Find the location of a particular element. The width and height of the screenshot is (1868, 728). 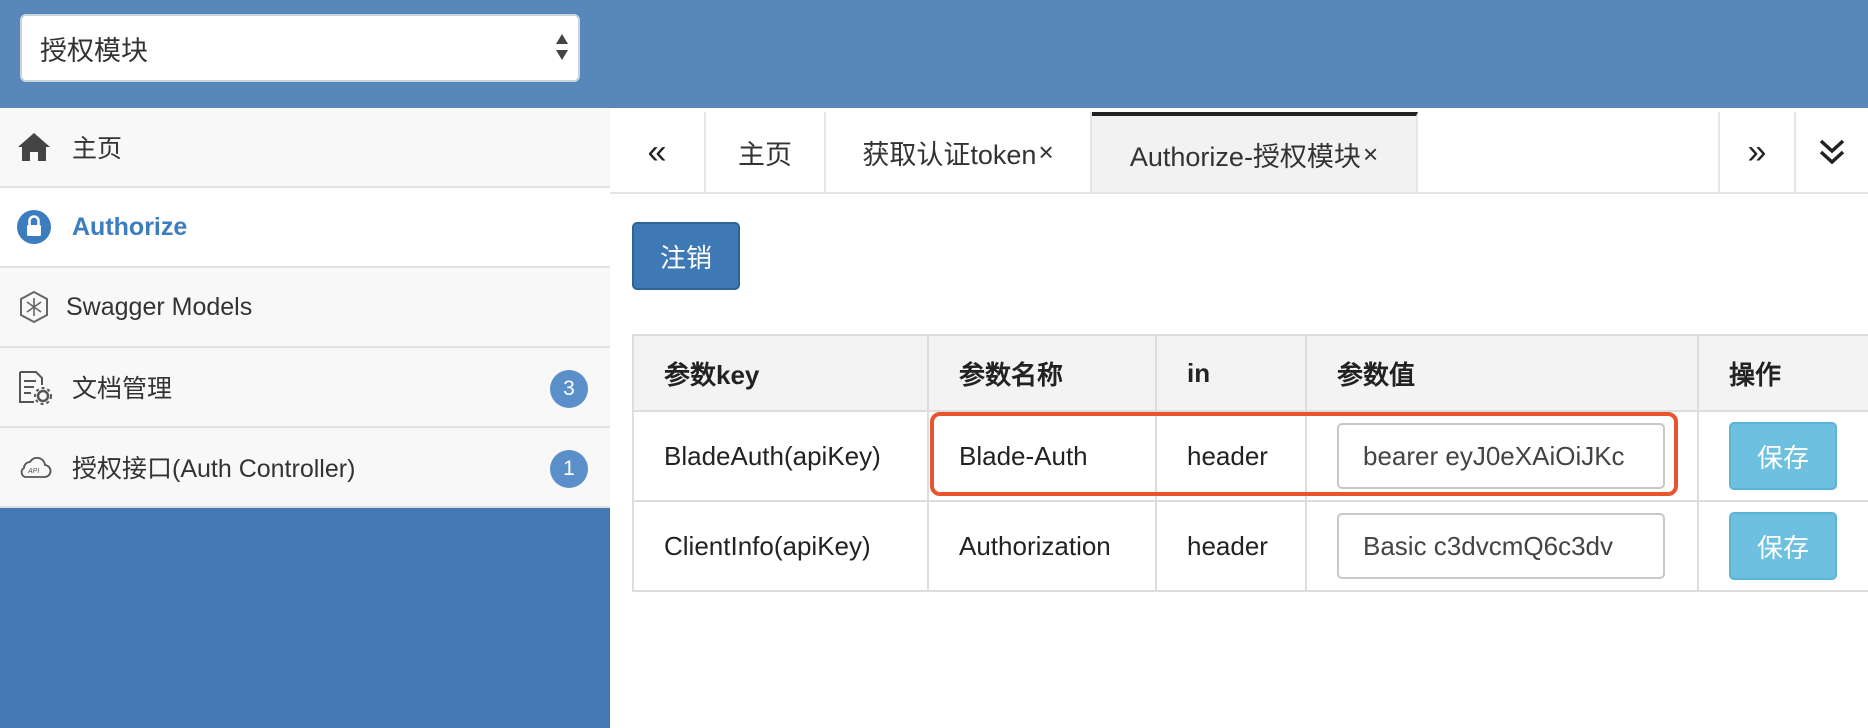

tab-scroll-right-button: » is located at coordinates (1757, 152).